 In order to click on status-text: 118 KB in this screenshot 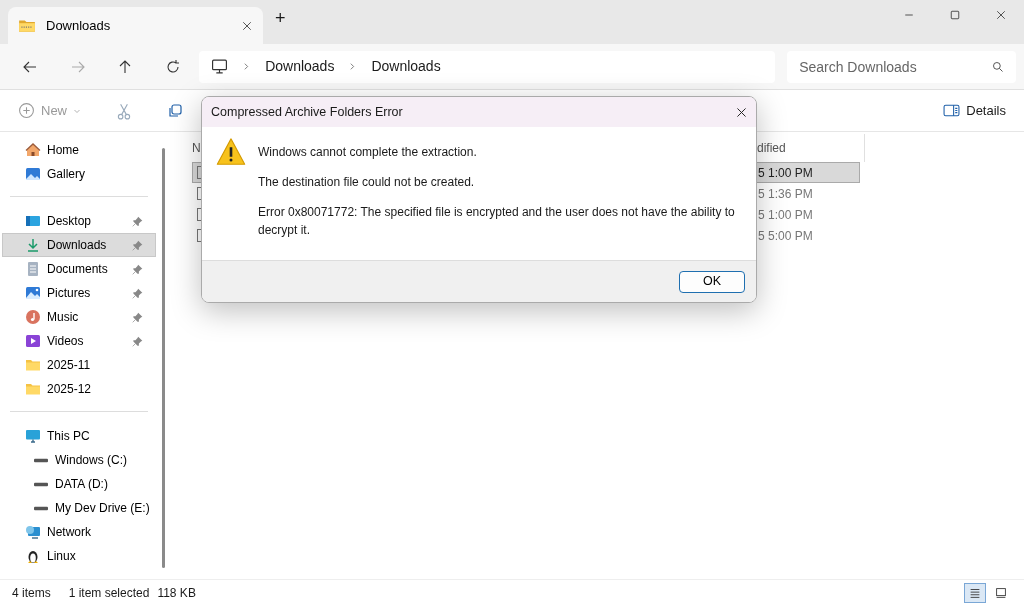, I will do `click(176, 593)`.